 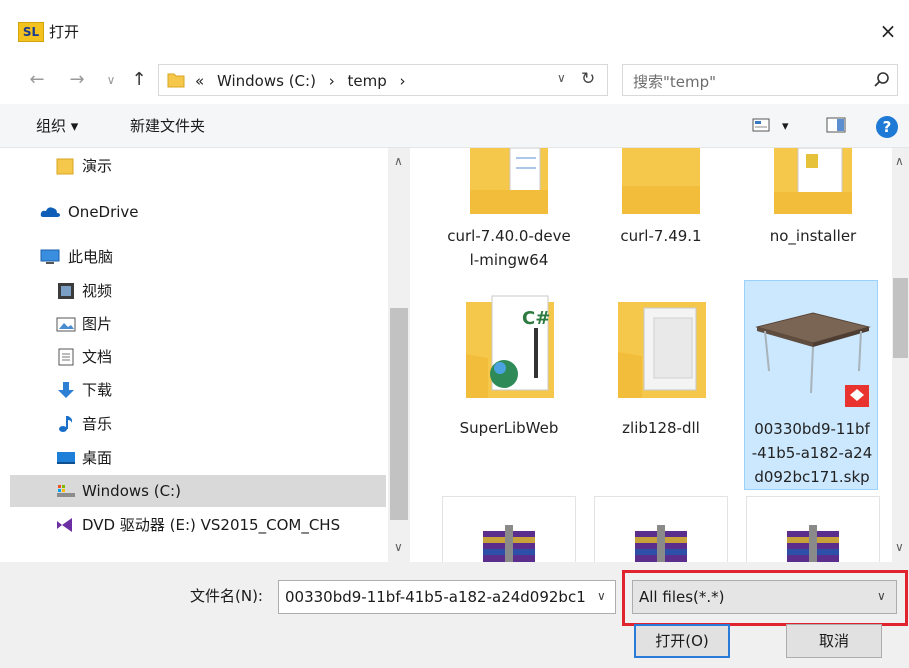 What do you see at coordinates (882, 80) in the screenshot?
I see `search-icon` at bounding box center [882, 80].